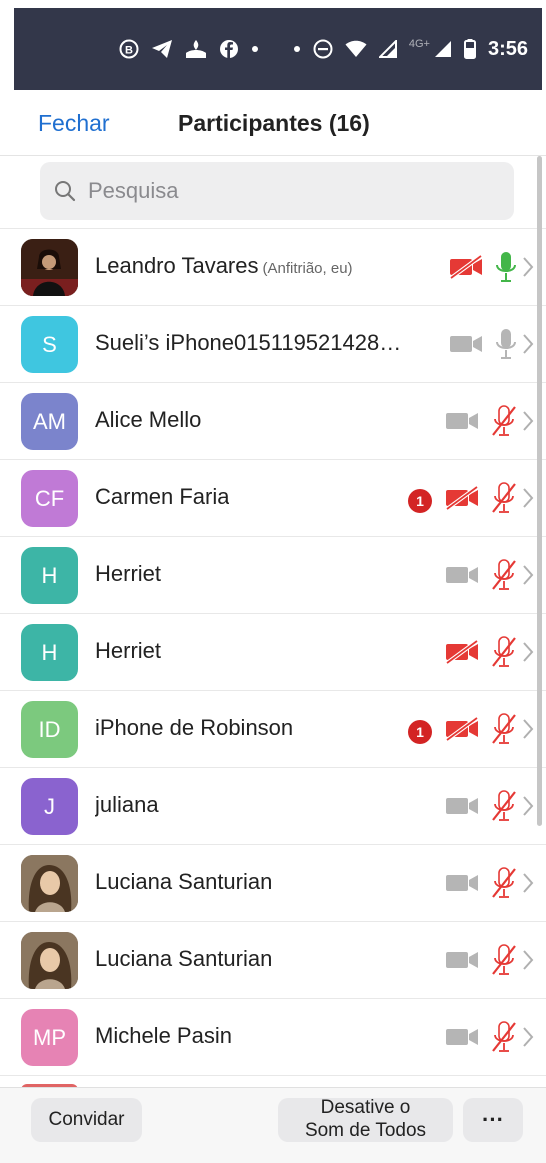  I want to click on close-button: Fechar, so click(74, 123).